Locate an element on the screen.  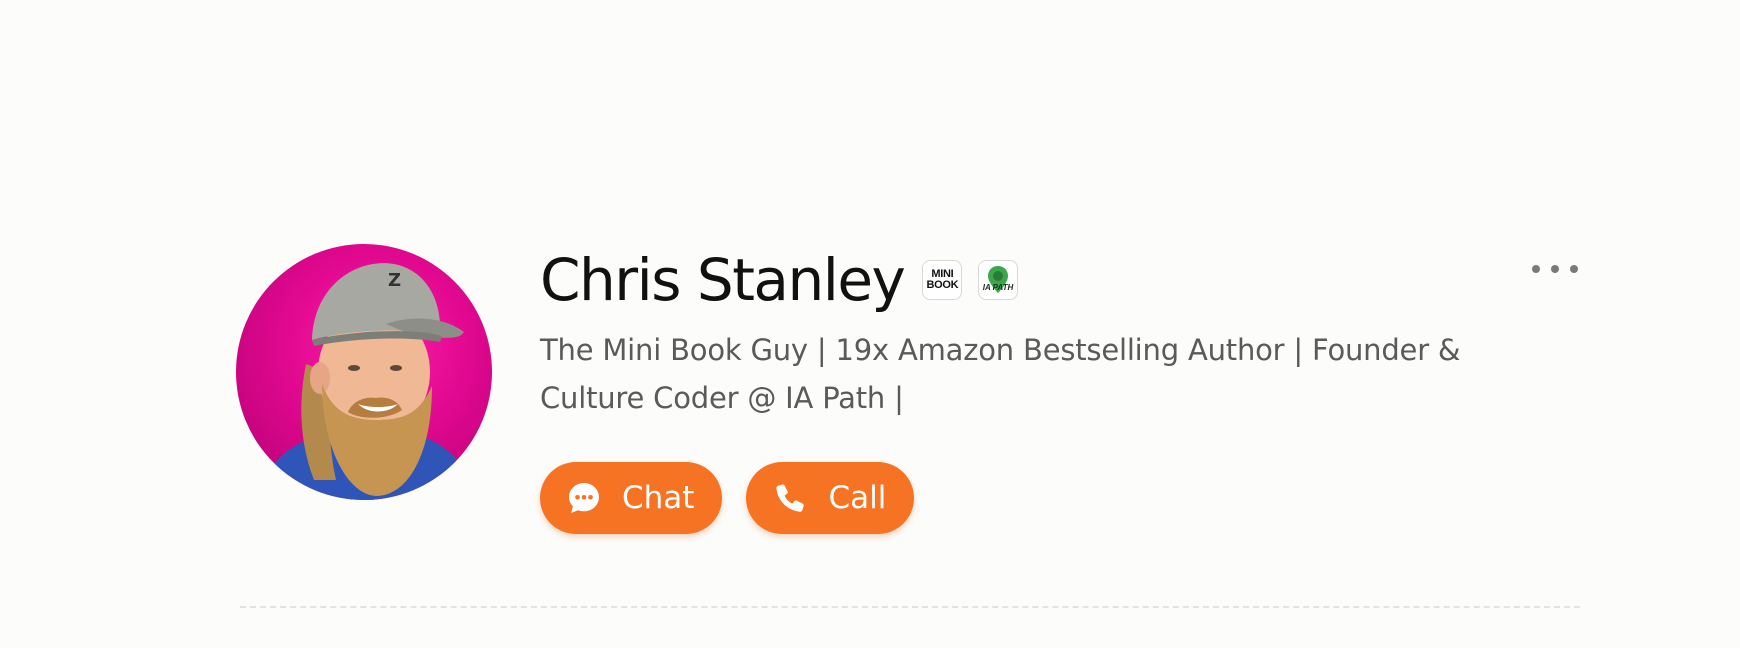
call-button: Call is located at coordinates (830, 498).